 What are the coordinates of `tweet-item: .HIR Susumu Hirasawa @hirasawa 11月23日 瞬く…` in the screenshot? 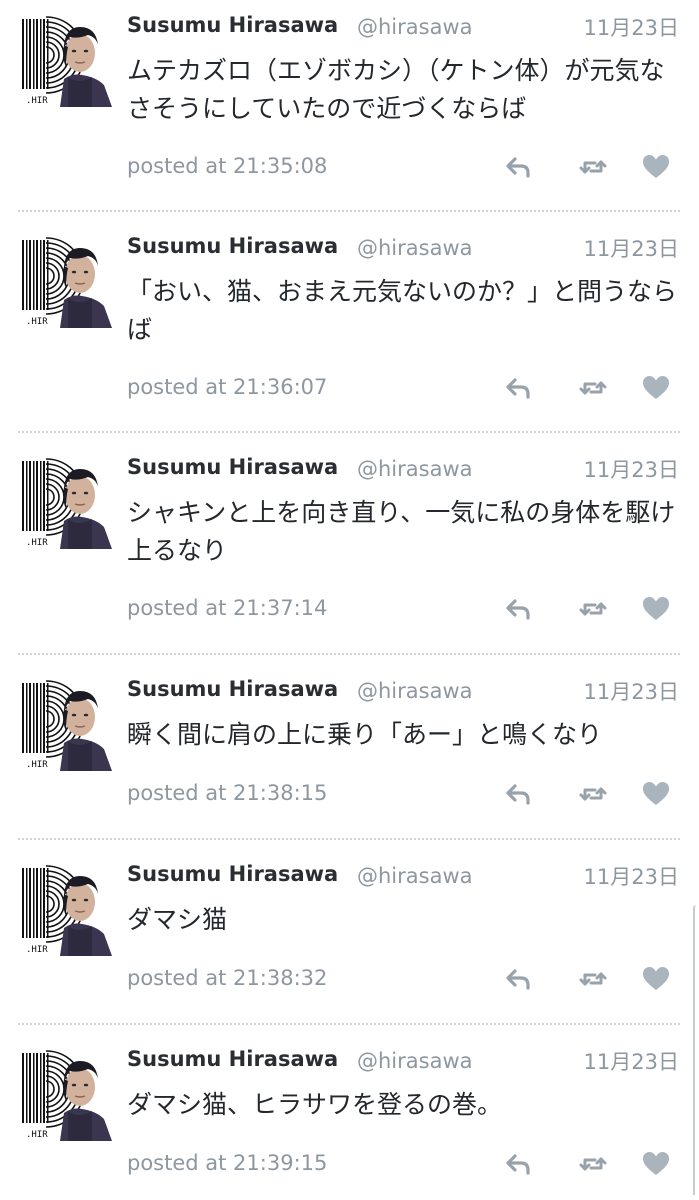 It's located at (349, 751).